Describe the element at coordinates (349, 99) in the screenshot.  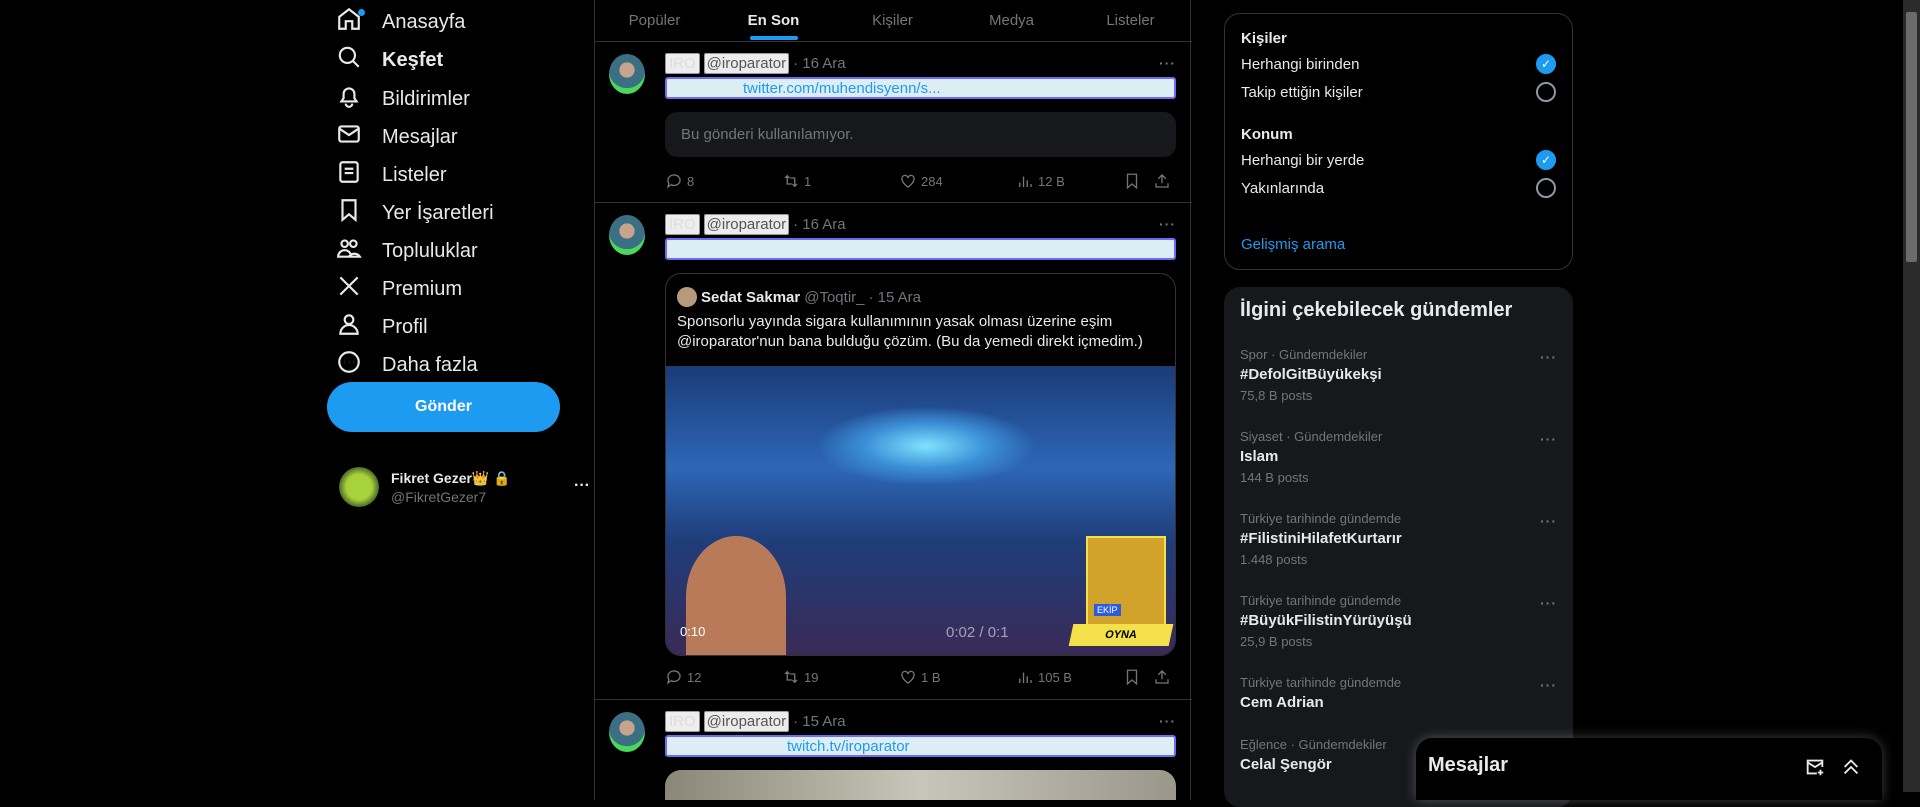
I see `bell-icon` at that location.